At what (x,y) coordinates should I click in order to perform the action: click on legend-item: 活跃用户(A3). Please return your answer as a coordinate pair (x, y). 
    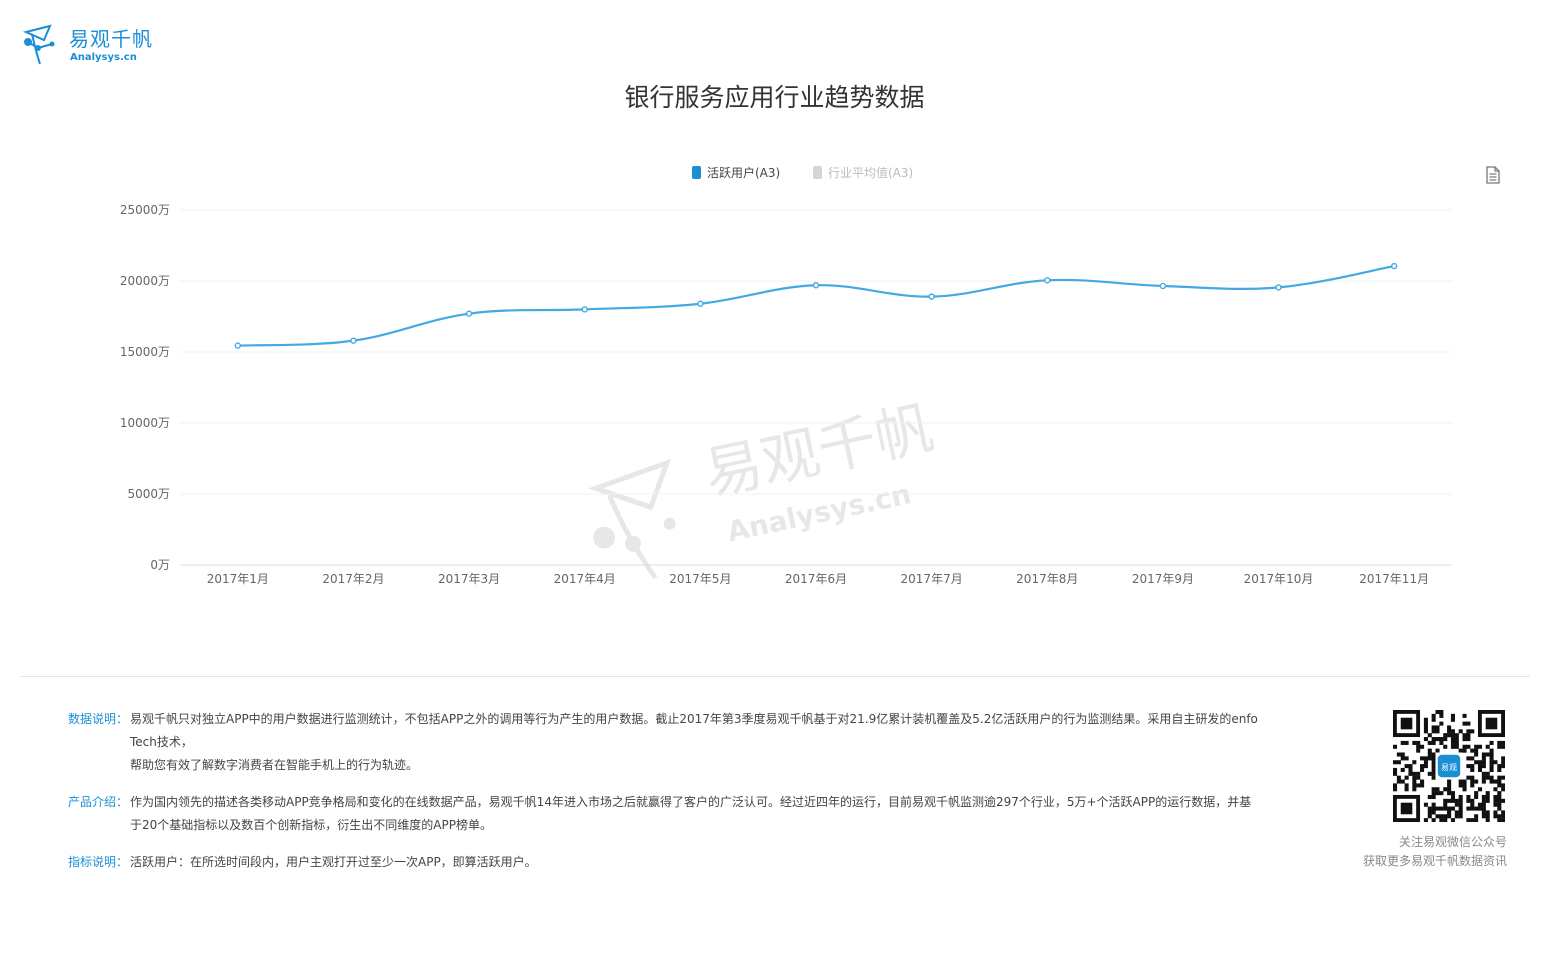
    Looking at the image, I should click on (736, 172).